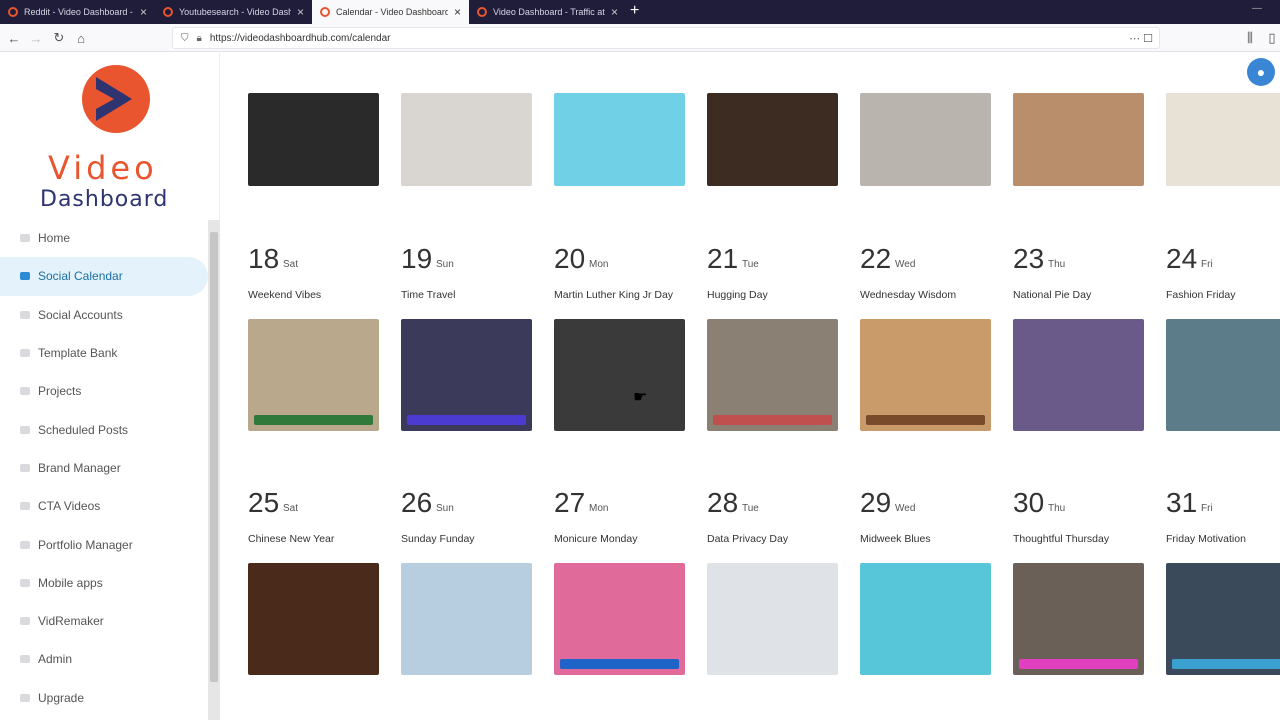 The height and width of the screenshot is (720, 1280). I want to click on sidebar-item: Projects, so click(104, 391).